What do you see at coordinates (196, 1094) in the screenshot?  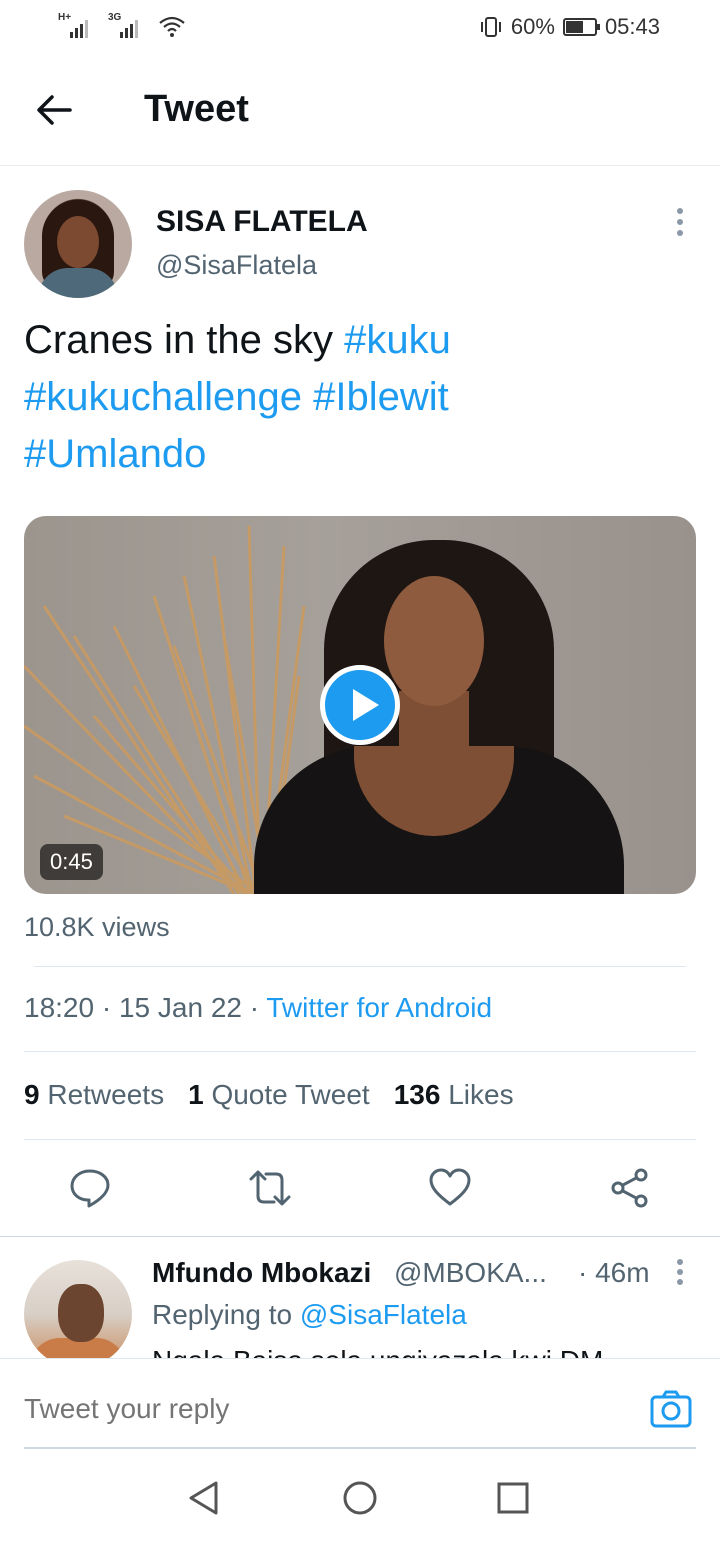 I see `quotes-count: 1` at bounding box center [196, 1094].